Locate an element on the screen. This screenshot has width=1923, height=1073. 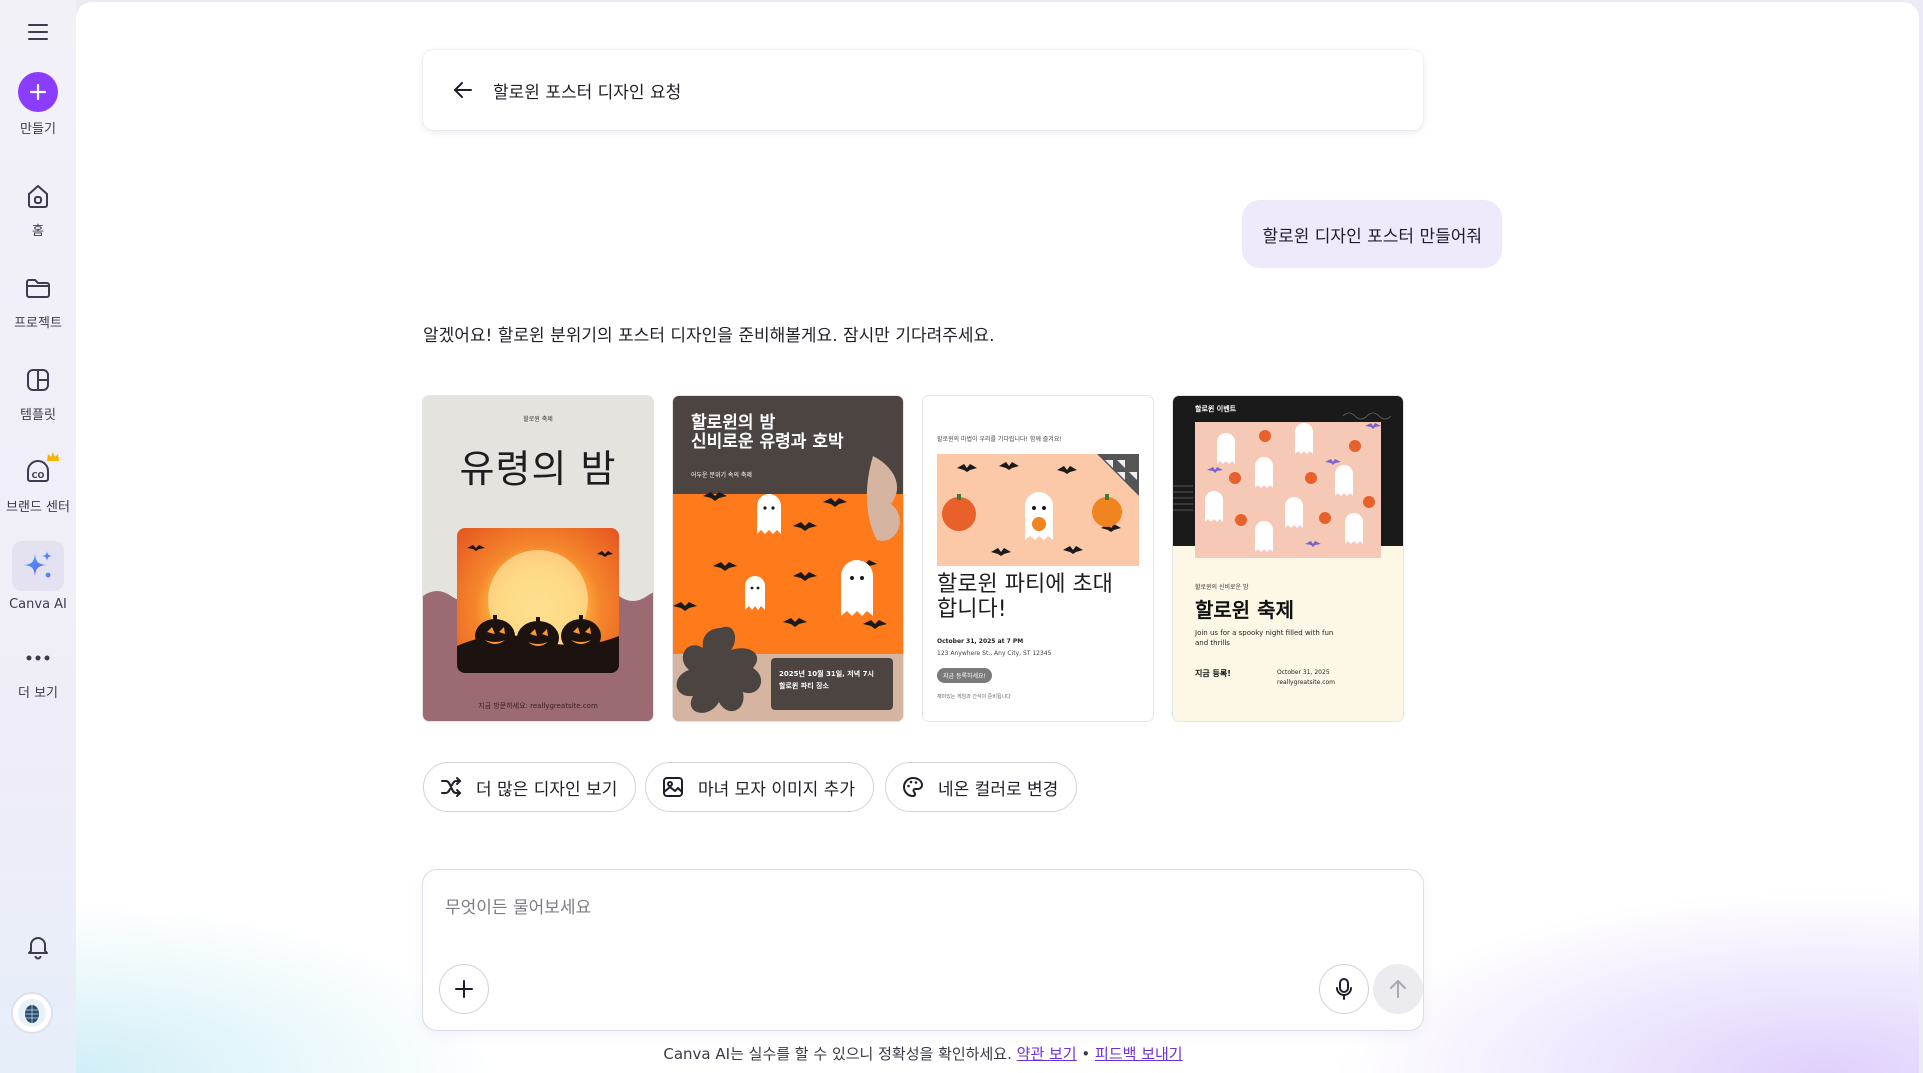
pinecone-avatar-icon is located at coordinates (32, 1013).